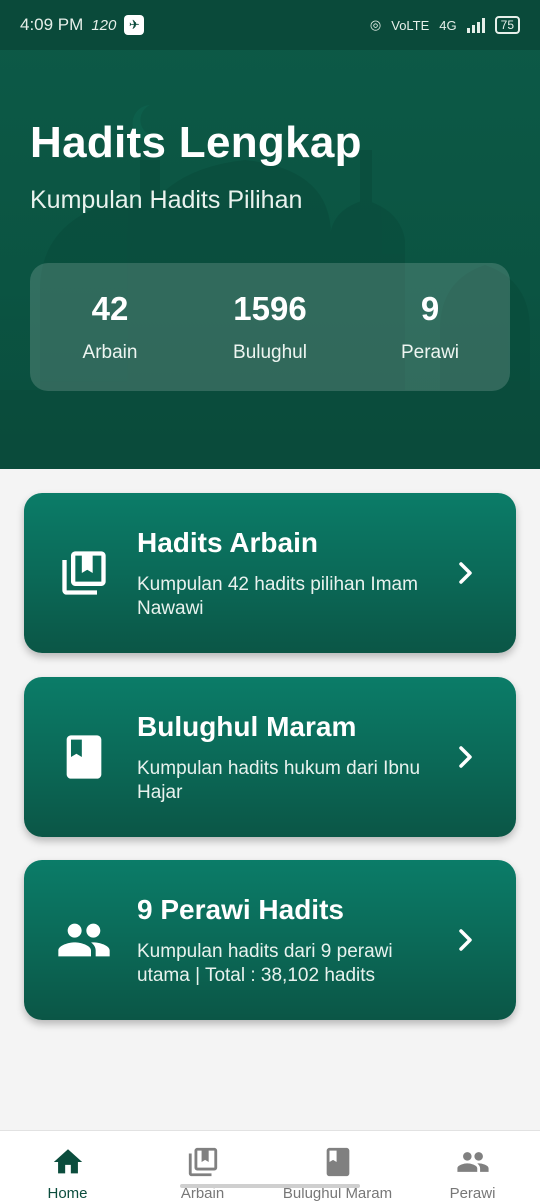 The image size is (540, 1204). I want to click on notification-app-icon: ✈, so click(134, 25).